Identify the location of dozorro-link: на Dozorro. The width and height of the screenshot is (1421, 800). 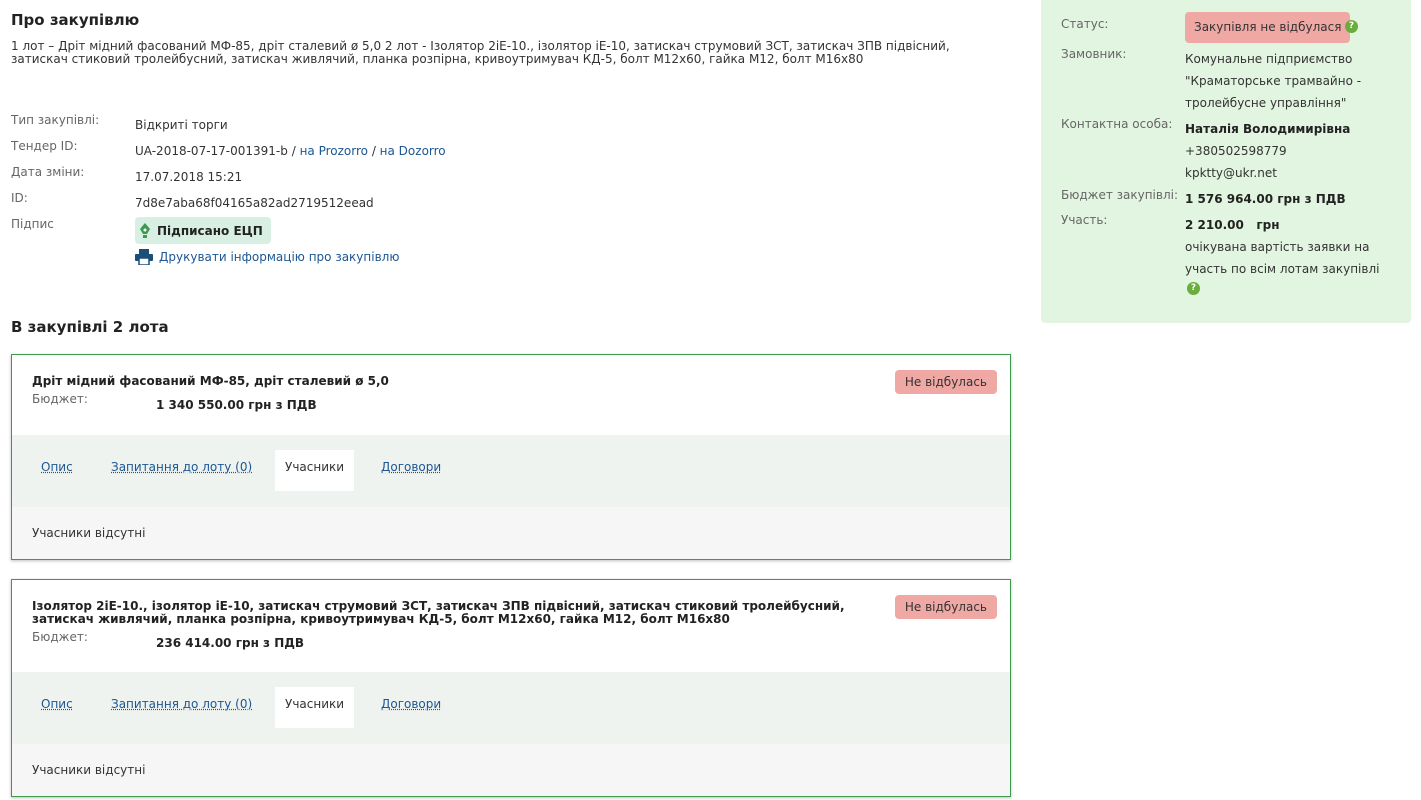
(413, 151).